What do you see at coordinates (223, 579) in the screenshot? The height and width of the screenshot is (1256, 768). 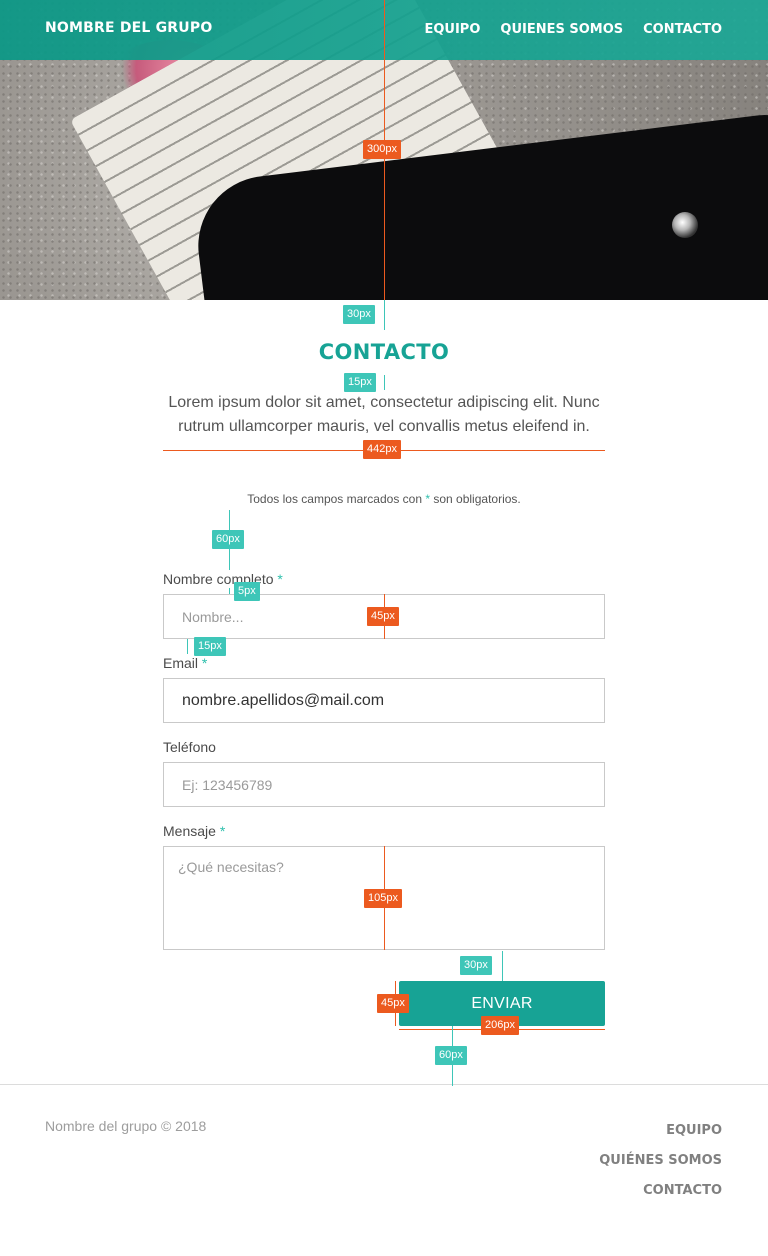 I see `name-label: Nombre completo *` at bounding box center [223, 579].